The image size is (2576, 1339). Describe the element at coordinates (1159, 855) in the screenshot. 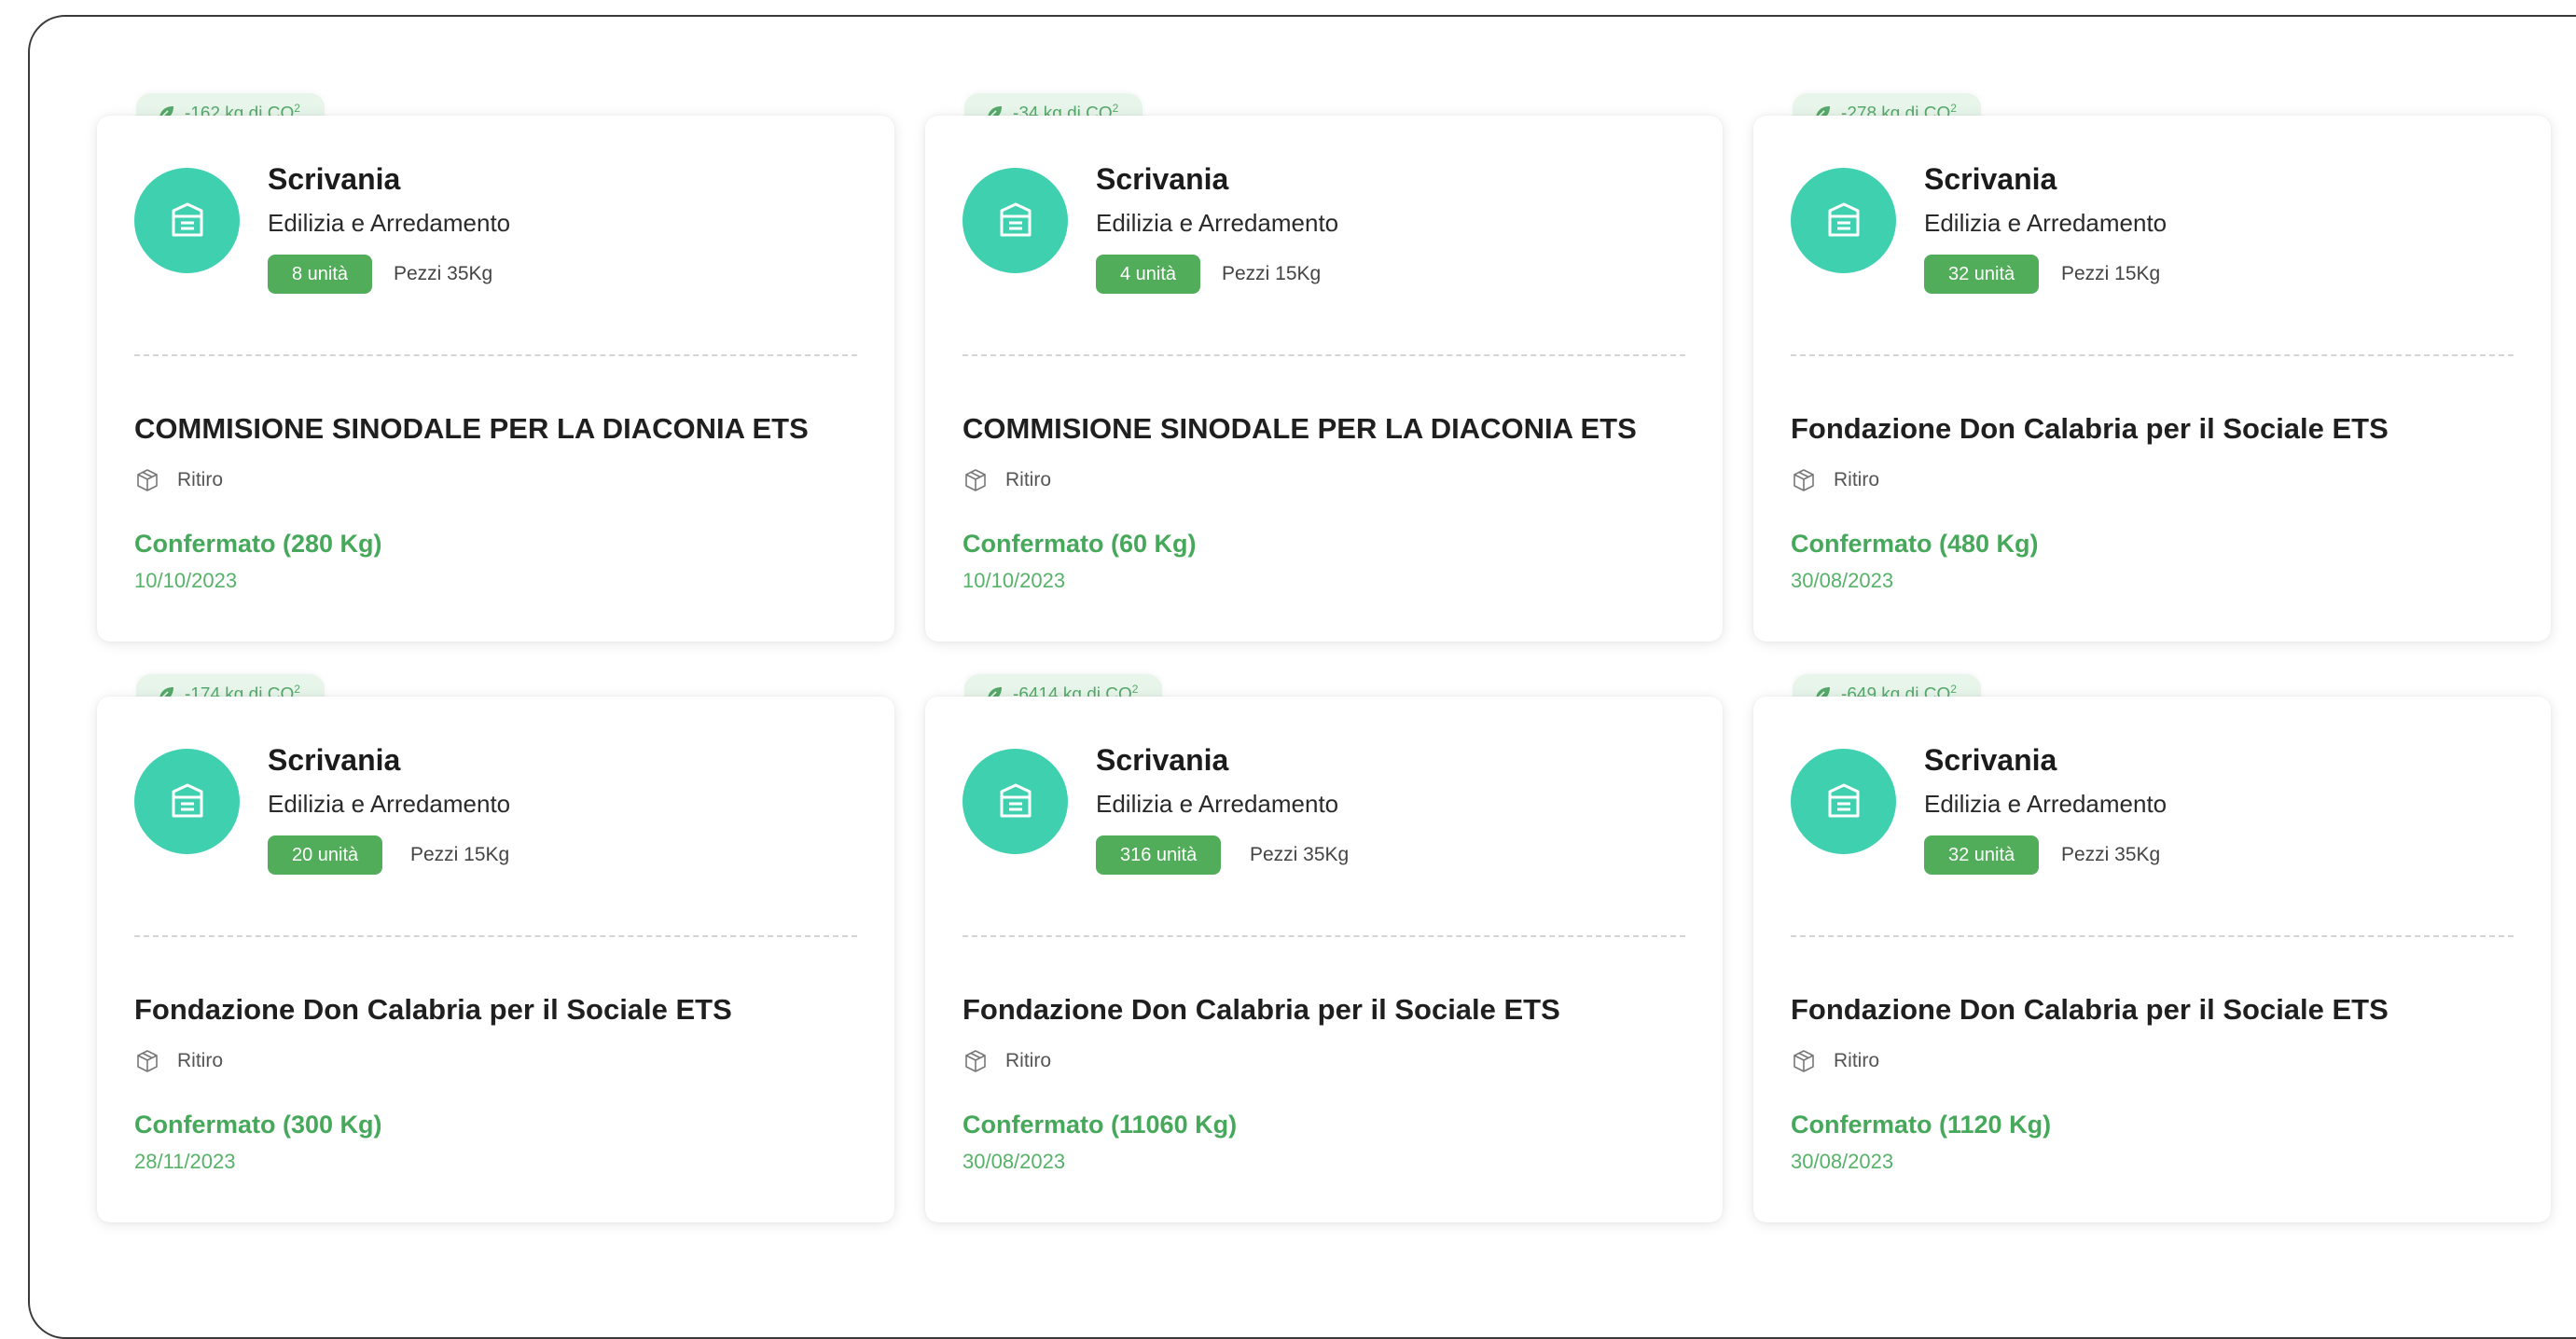

I see `quantity-badge: 316 unità` at that location.